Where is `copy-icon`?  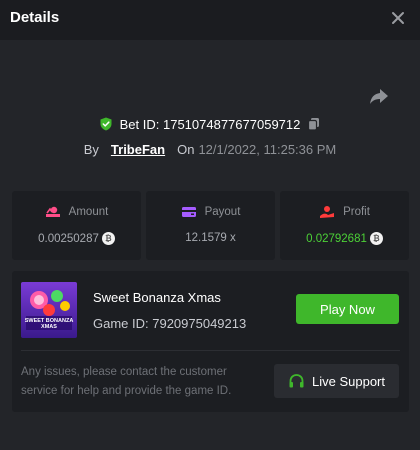 copy-icon is located at coordinates (314, 124).